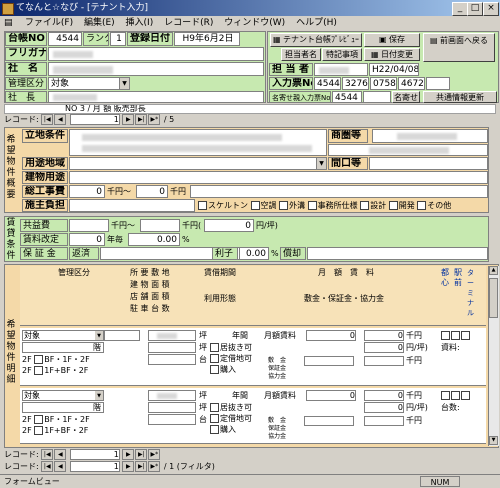 This screenshot has width=500, height=488. I want to click on check-gaiko, so click(284, 205).